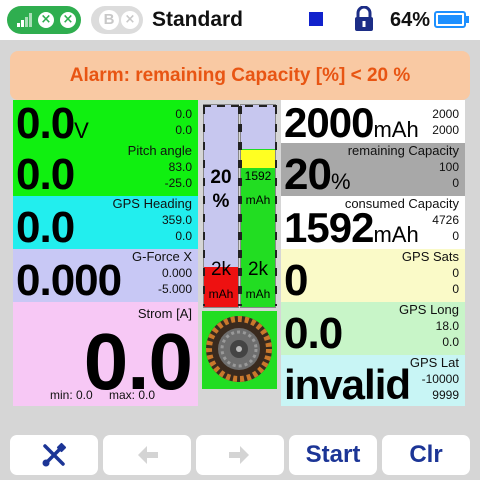  I want to click on gps-lat-title: GPS Lat, so click(434, 362).